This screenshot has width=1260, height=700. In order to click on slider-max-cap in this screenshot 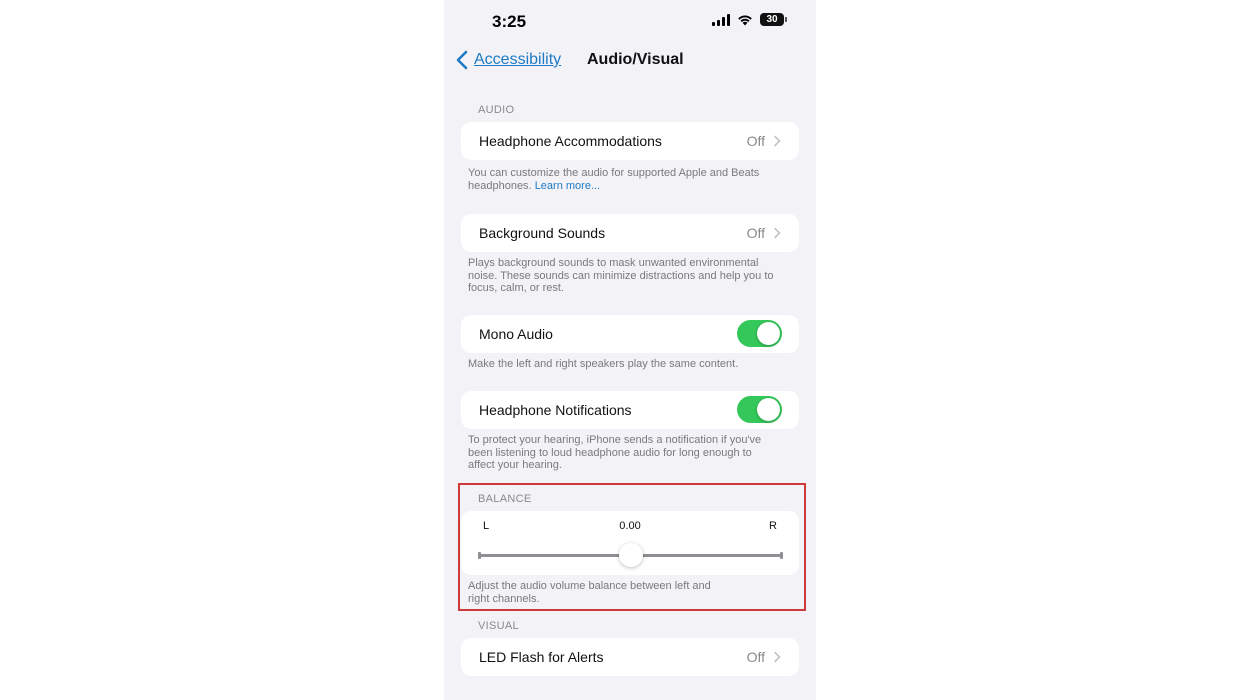, I will do `click(781, 555)`.